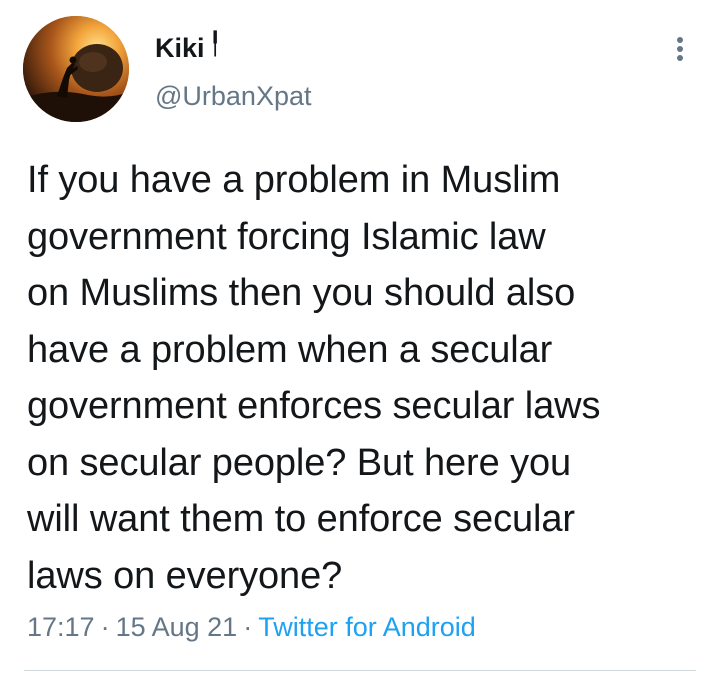  Describe the element at coordinates (367, 627) in the screenshot. I see `tweet-source-link: Twitter for Android` at that location.